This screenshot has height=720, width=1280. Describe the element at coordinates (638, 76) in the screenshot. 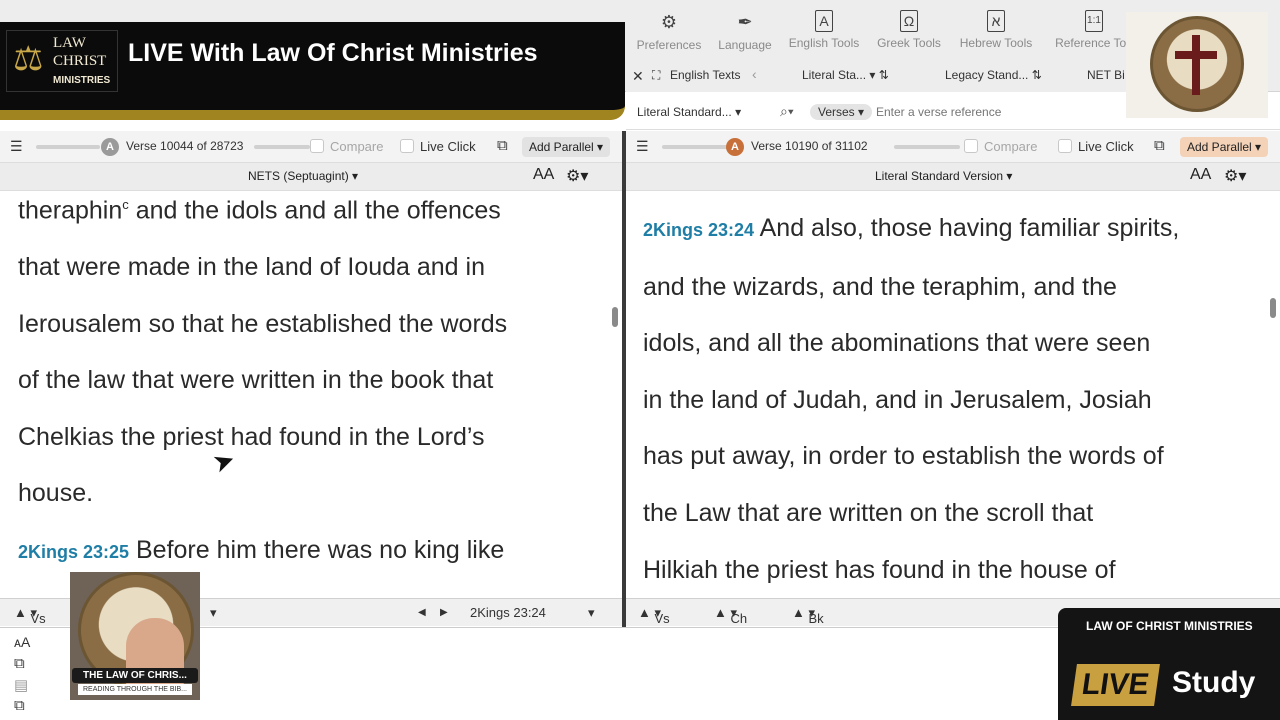

I see `close-icon: ✕` at that location.